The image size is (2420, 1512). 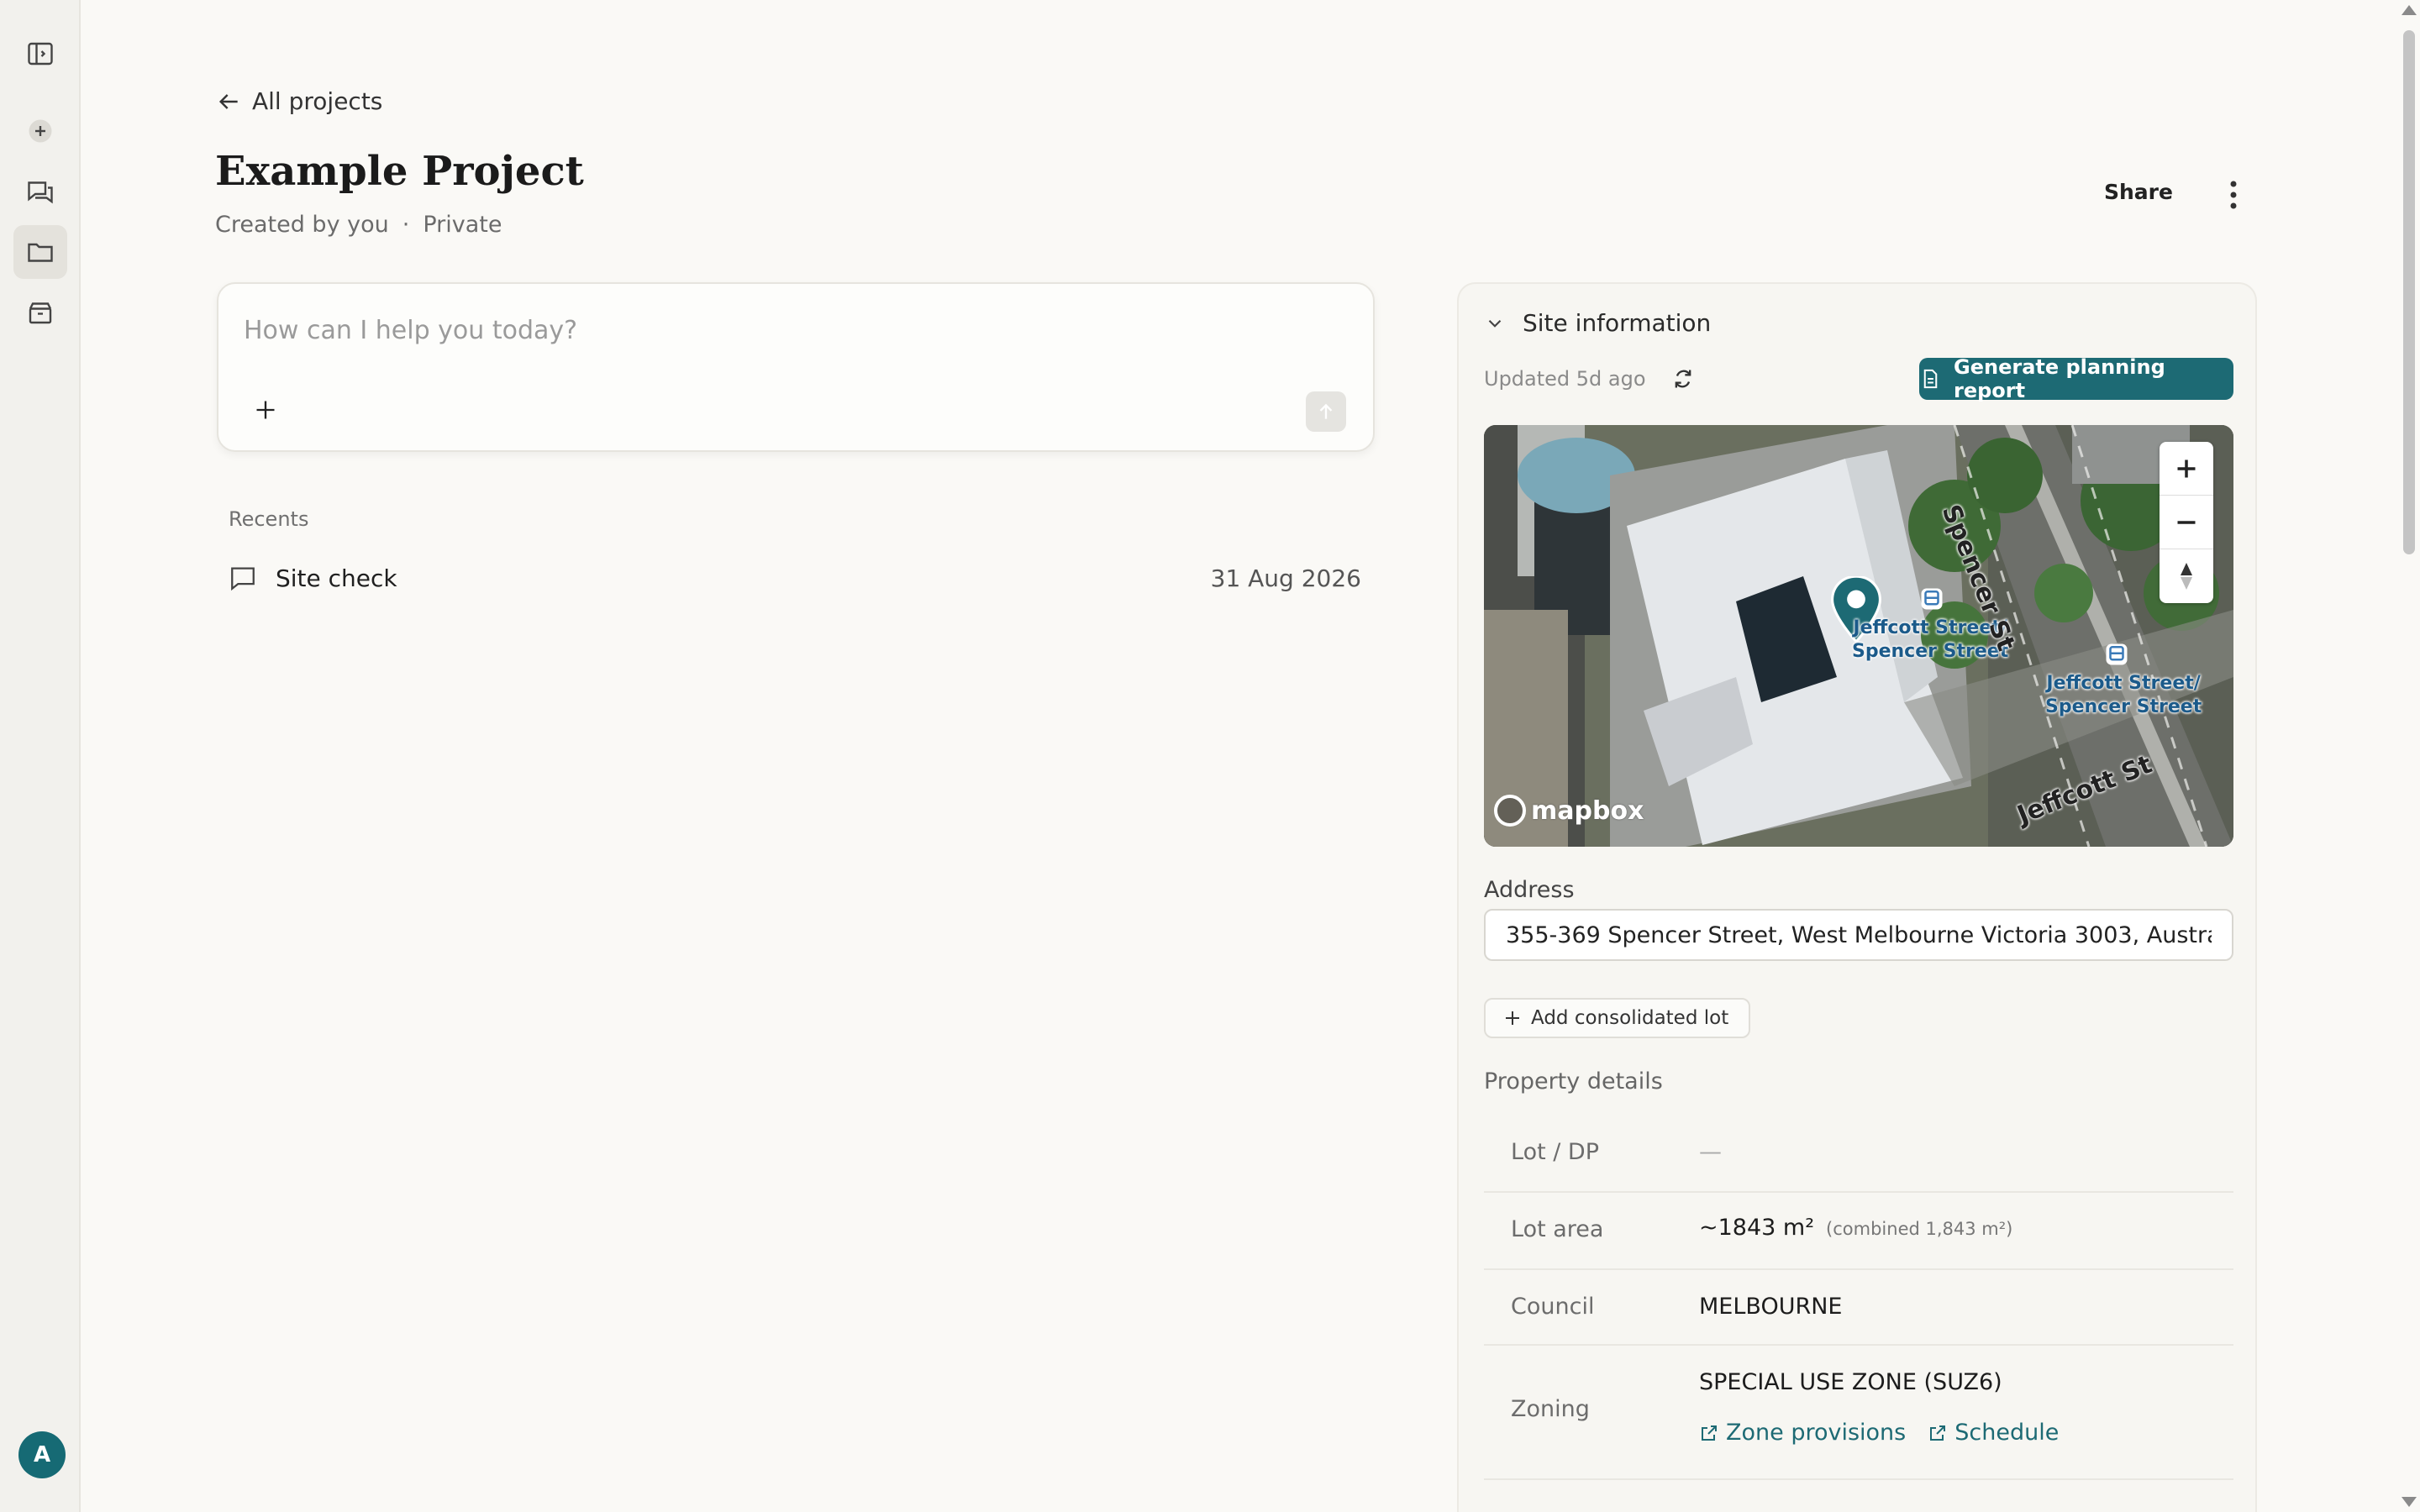 I want to click on updated-text: Updated 5d ago, so click(x=1565, y=379).